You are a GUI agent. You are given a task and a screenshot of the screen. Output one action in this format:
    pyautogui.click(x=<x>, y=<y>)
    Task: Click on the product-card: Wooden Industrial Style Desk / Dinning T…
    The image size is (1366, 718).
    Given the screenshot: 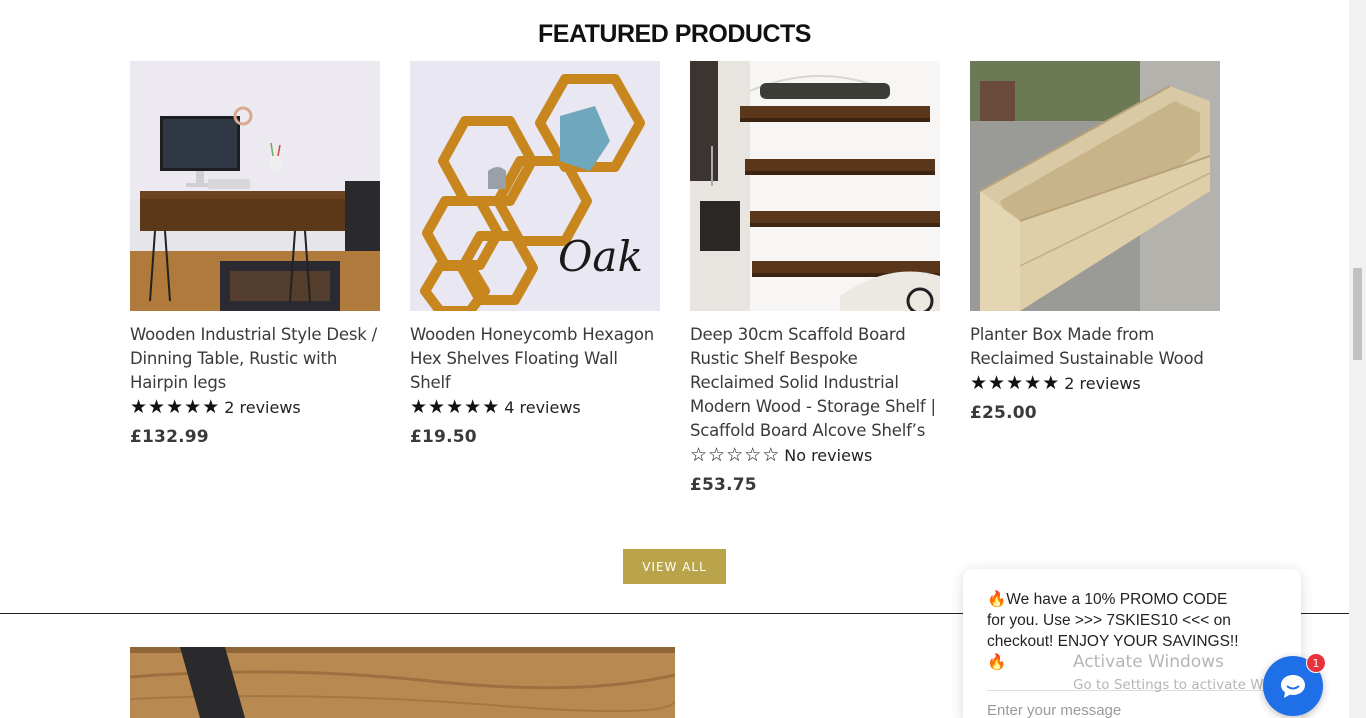 What is the action you would take?
    pyautogui.click(x=255, y=254)
    